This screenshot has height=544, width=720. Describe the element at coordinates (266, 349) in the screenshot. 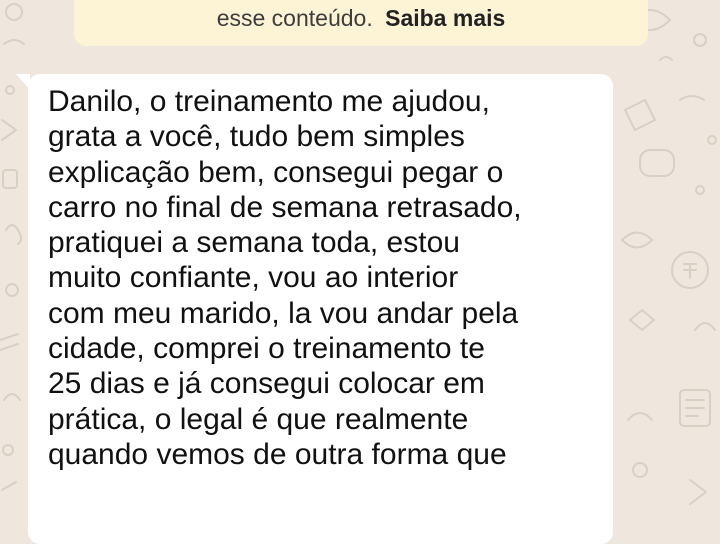

I see `message-line: cidade, comprei o treinamento te` at that location.